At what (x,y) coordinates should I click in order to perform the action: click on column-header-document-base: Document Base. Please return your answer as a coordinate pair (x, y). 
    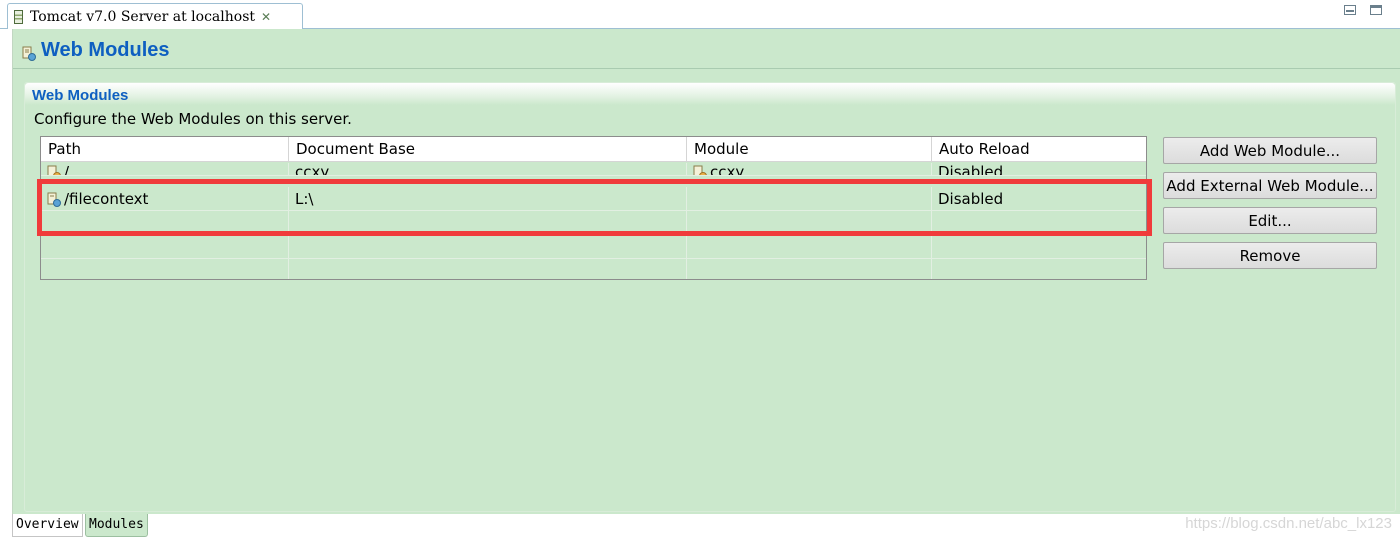
    Looking at the image, I should click on (488, 149).